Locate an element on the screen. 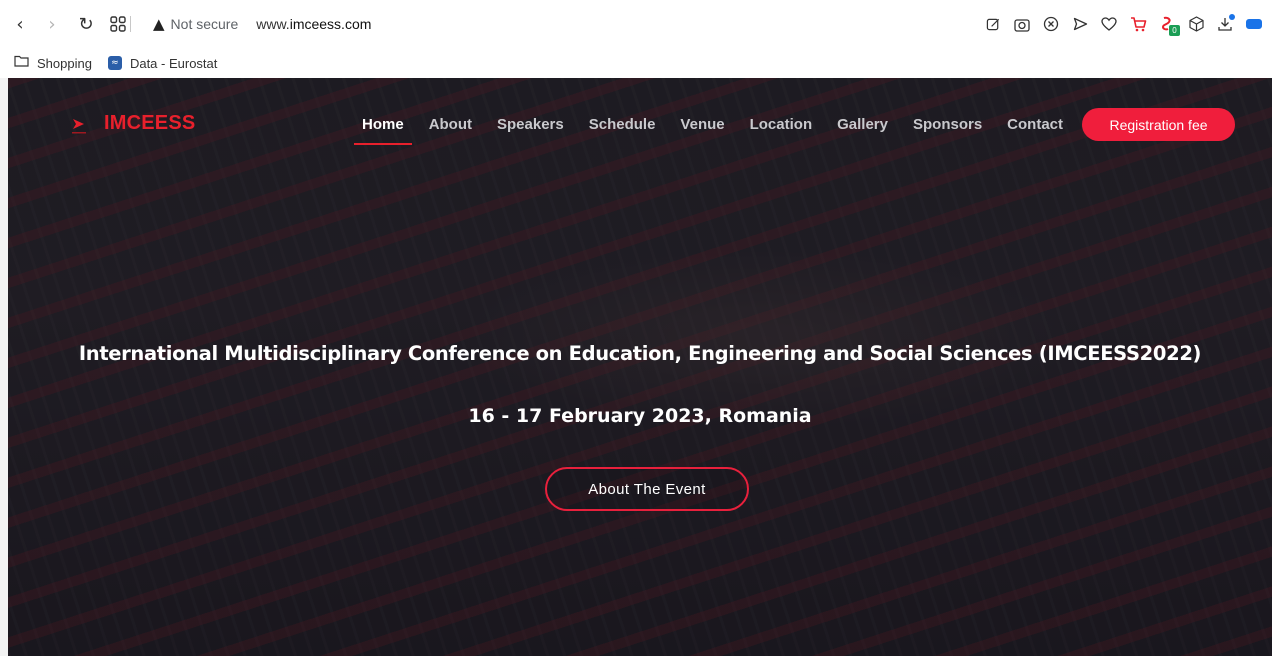 Image resolution: width=1272 pixels, height=656 pixels. bookmark-label: Shopping is located at coordinates (64, 63).